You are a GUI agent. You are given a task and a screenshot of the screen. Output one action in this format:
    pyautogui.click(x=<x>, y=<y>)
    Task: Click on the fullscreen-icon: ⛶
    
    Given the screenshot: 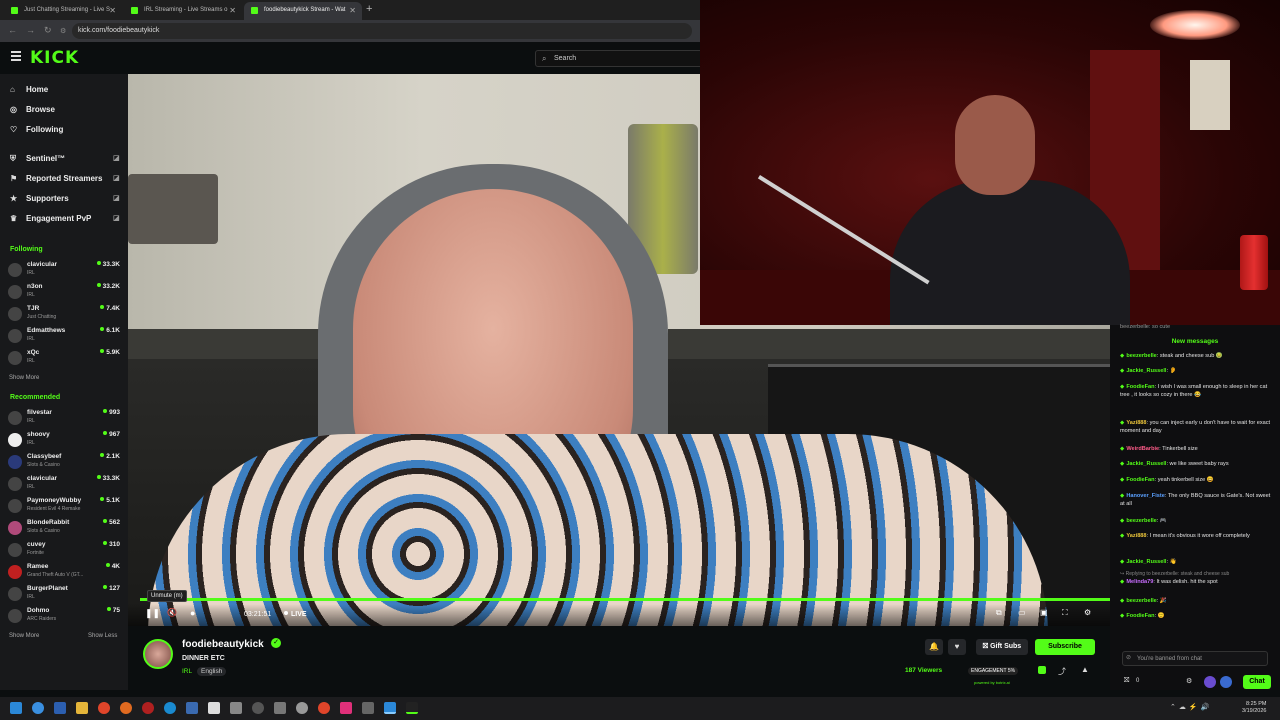 What is the action you would take?
    pyautogui.click(x=1065, y=613)
    